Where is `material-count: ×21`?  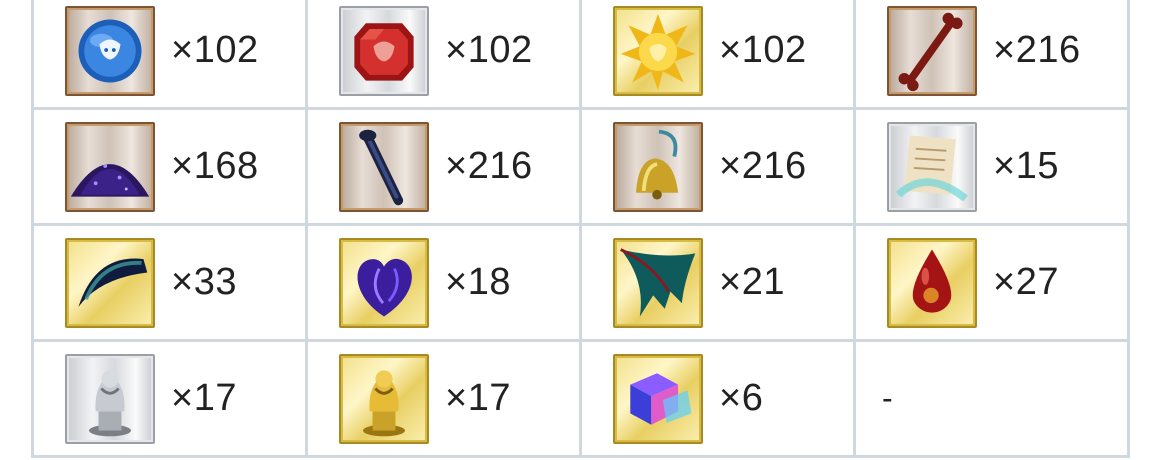 material-count: ×21 is located at coordinates (752, 282).